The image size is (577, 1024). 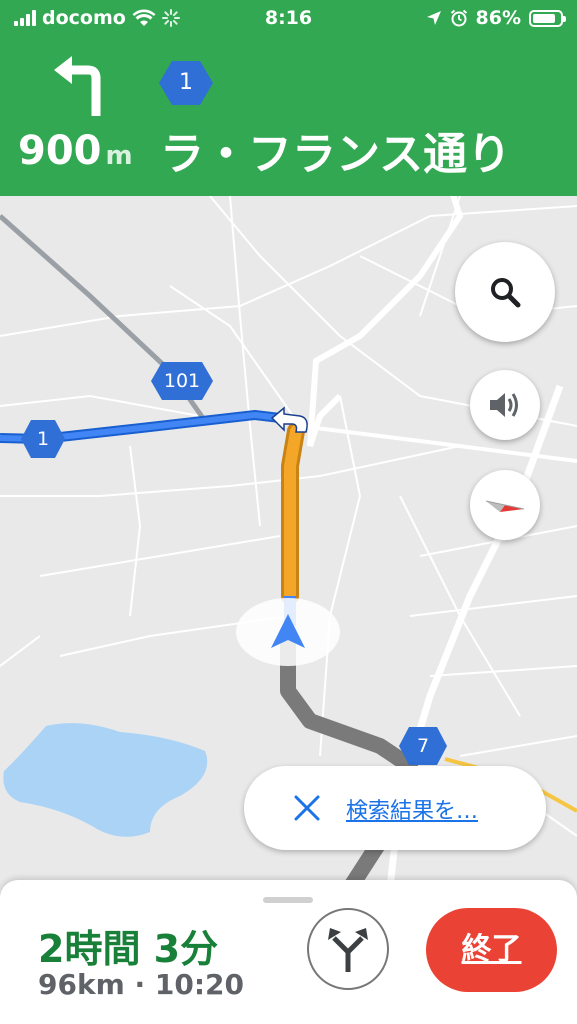 I want to click on status-bar: docomo 8:16 86%, so click(x=288, y=19).